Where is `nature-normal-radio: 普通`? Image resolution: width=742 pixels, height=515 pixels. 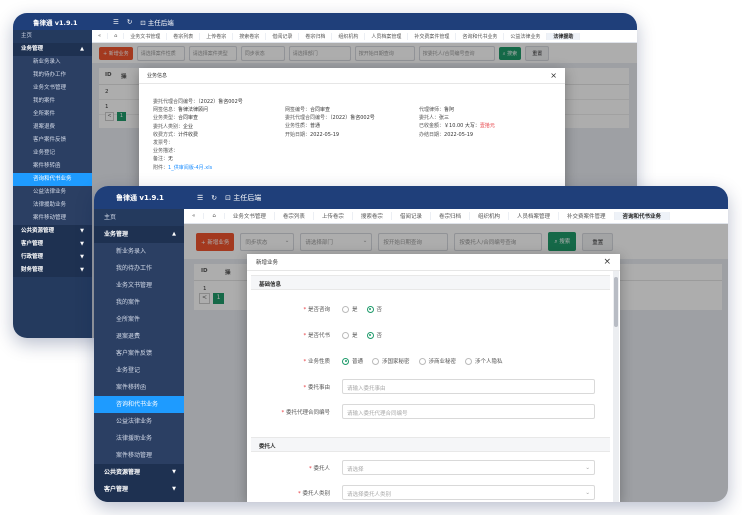
nature-normal-radio: 普通 is located at coordinates (352, 361).